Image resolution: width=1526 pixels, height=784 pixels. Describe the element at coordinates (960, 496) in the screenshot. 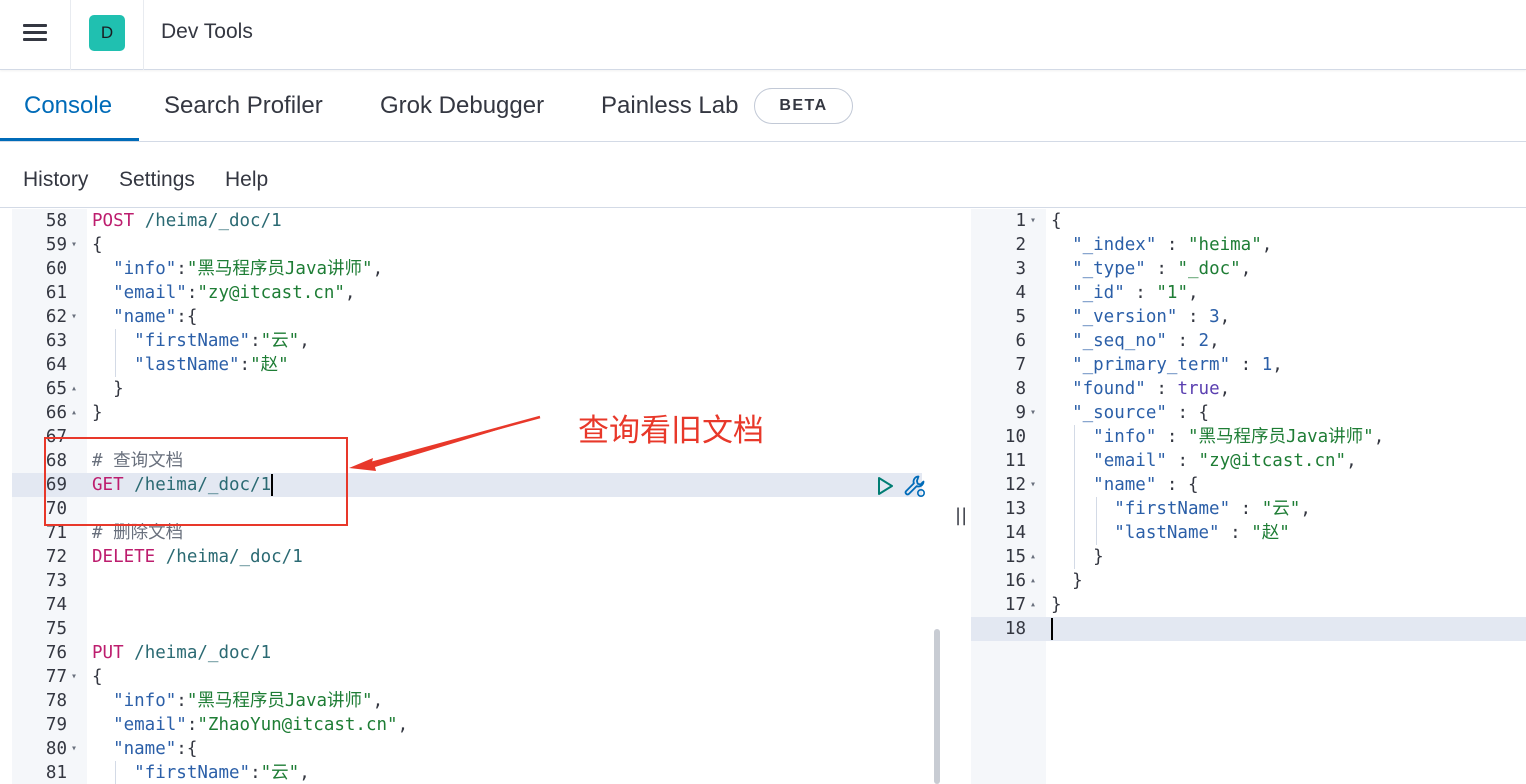

I see `panel-resizer: ||` at that location.